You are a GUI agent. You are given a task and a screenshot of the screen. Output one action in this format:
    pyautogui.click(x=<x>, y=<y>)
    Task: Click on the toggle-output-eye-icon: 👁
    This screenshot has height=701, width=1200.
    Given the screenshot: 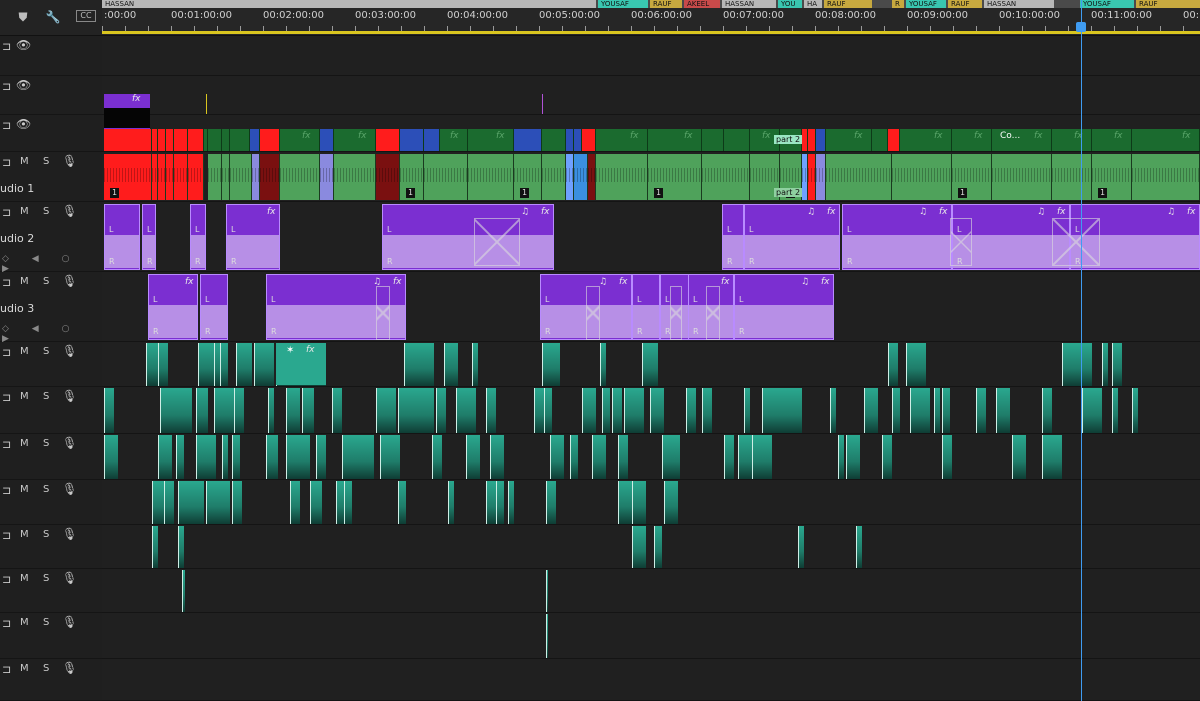 What is the action you would take?
    pyautogui.click(x=23, y=85)
    